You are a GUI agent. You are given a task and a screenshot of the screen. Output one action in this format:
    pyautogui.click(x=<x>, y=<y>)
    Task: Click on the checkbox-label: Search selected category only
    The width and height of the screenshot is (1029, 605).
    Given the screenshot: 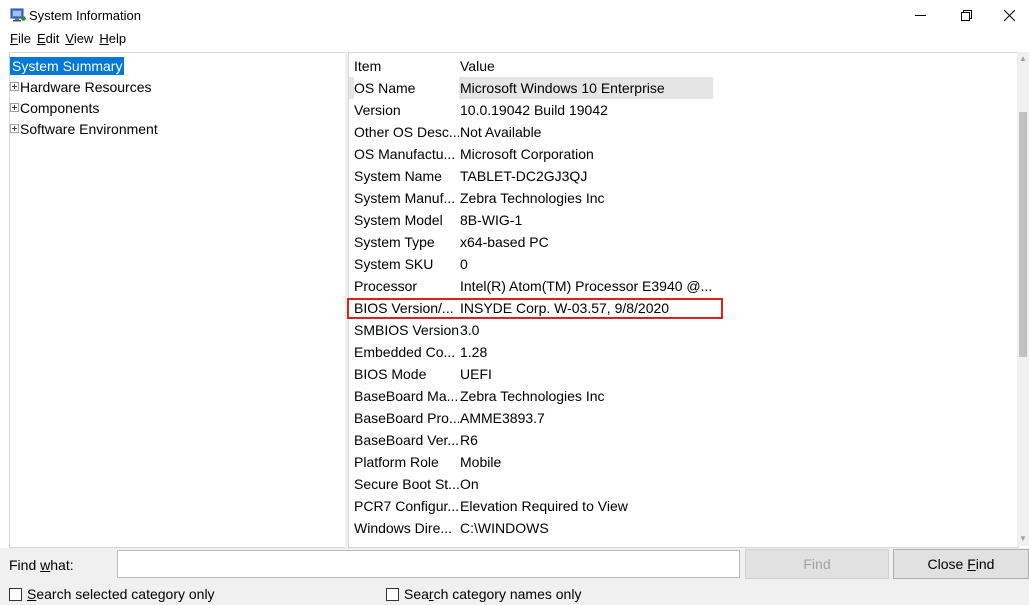 What is the action you would take?
    pyautogui.click(x=121, y=594)
    